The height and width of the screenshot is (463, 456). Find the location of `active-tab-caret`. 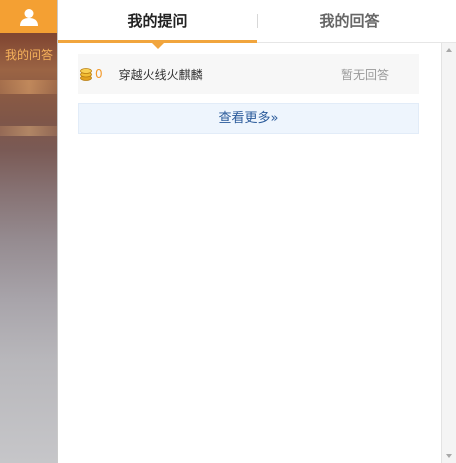

active-tab-caret is located at coordinates (158, 46).